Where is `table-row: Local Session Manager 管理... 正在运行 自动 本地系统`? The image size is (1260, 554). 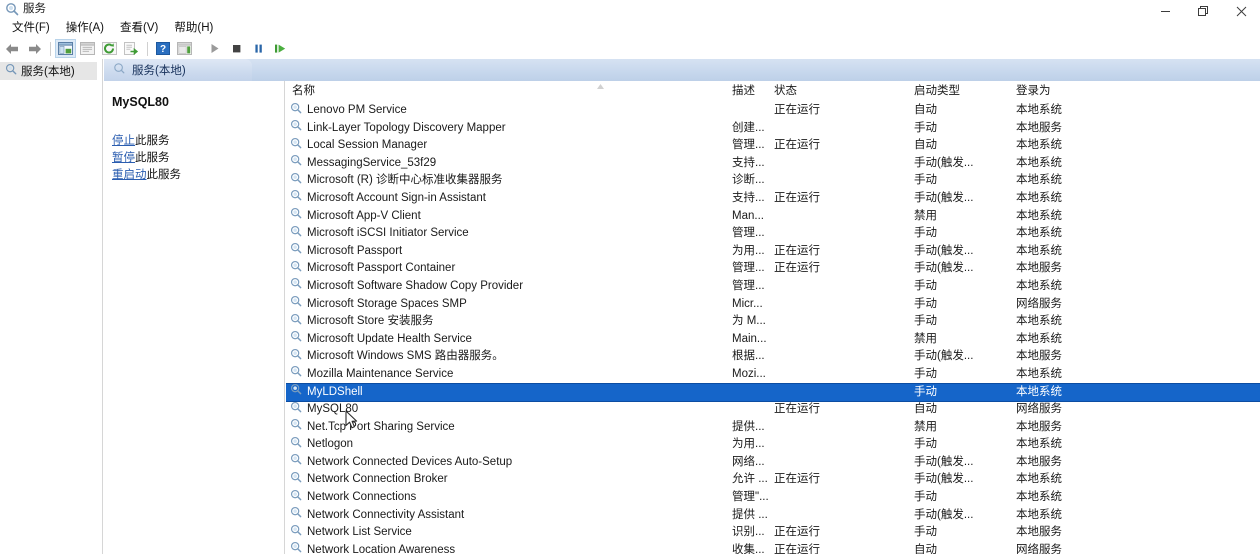 table-row: Local Session Manager 管理... 正在运行 自动 本地系统 is located at coordinates (773, 146).